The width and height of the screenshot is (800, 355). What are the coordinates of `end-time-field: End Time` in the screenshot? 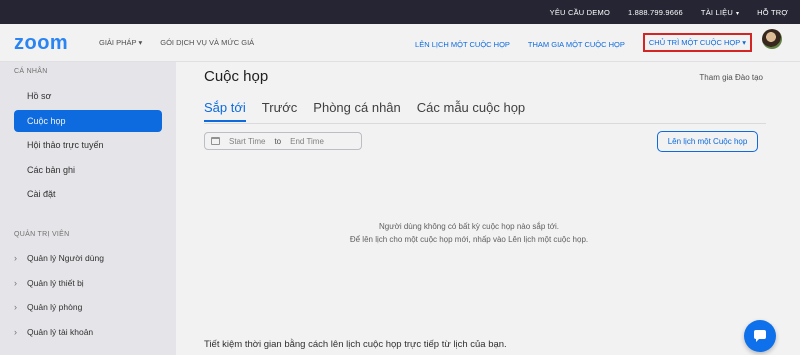 It's located at (307, 141).